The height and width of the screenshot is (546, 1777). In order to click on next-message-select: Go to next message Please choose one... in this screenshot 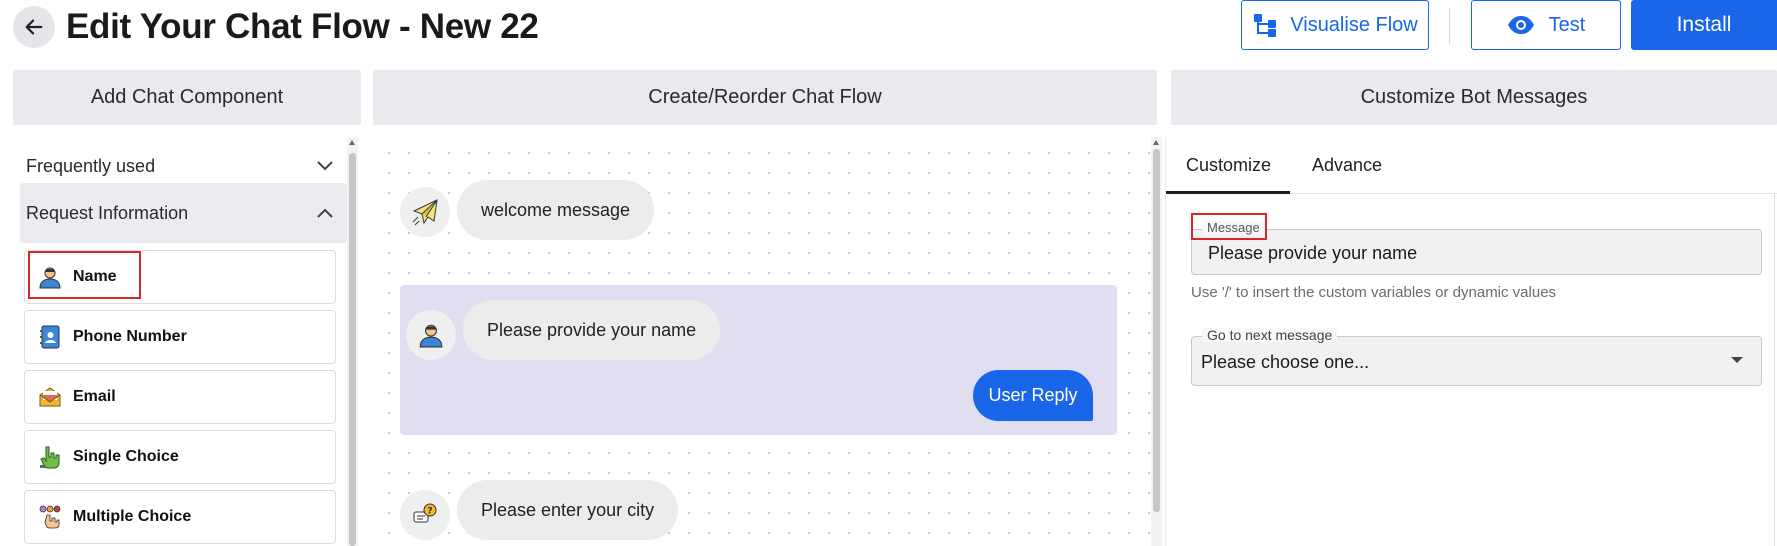, I will do `click(1476, 357)`.